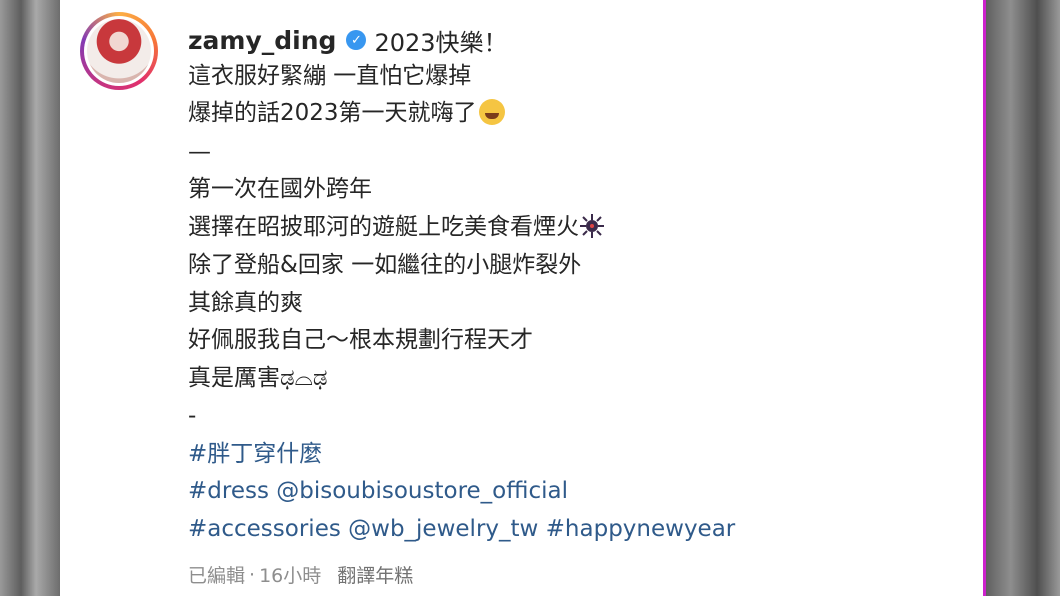 This screenshot has width=1060, height=596. Describe the element at coordinates (375, 574) in the screenshot. I see `translate-button: 翻譯年糕` at that location.